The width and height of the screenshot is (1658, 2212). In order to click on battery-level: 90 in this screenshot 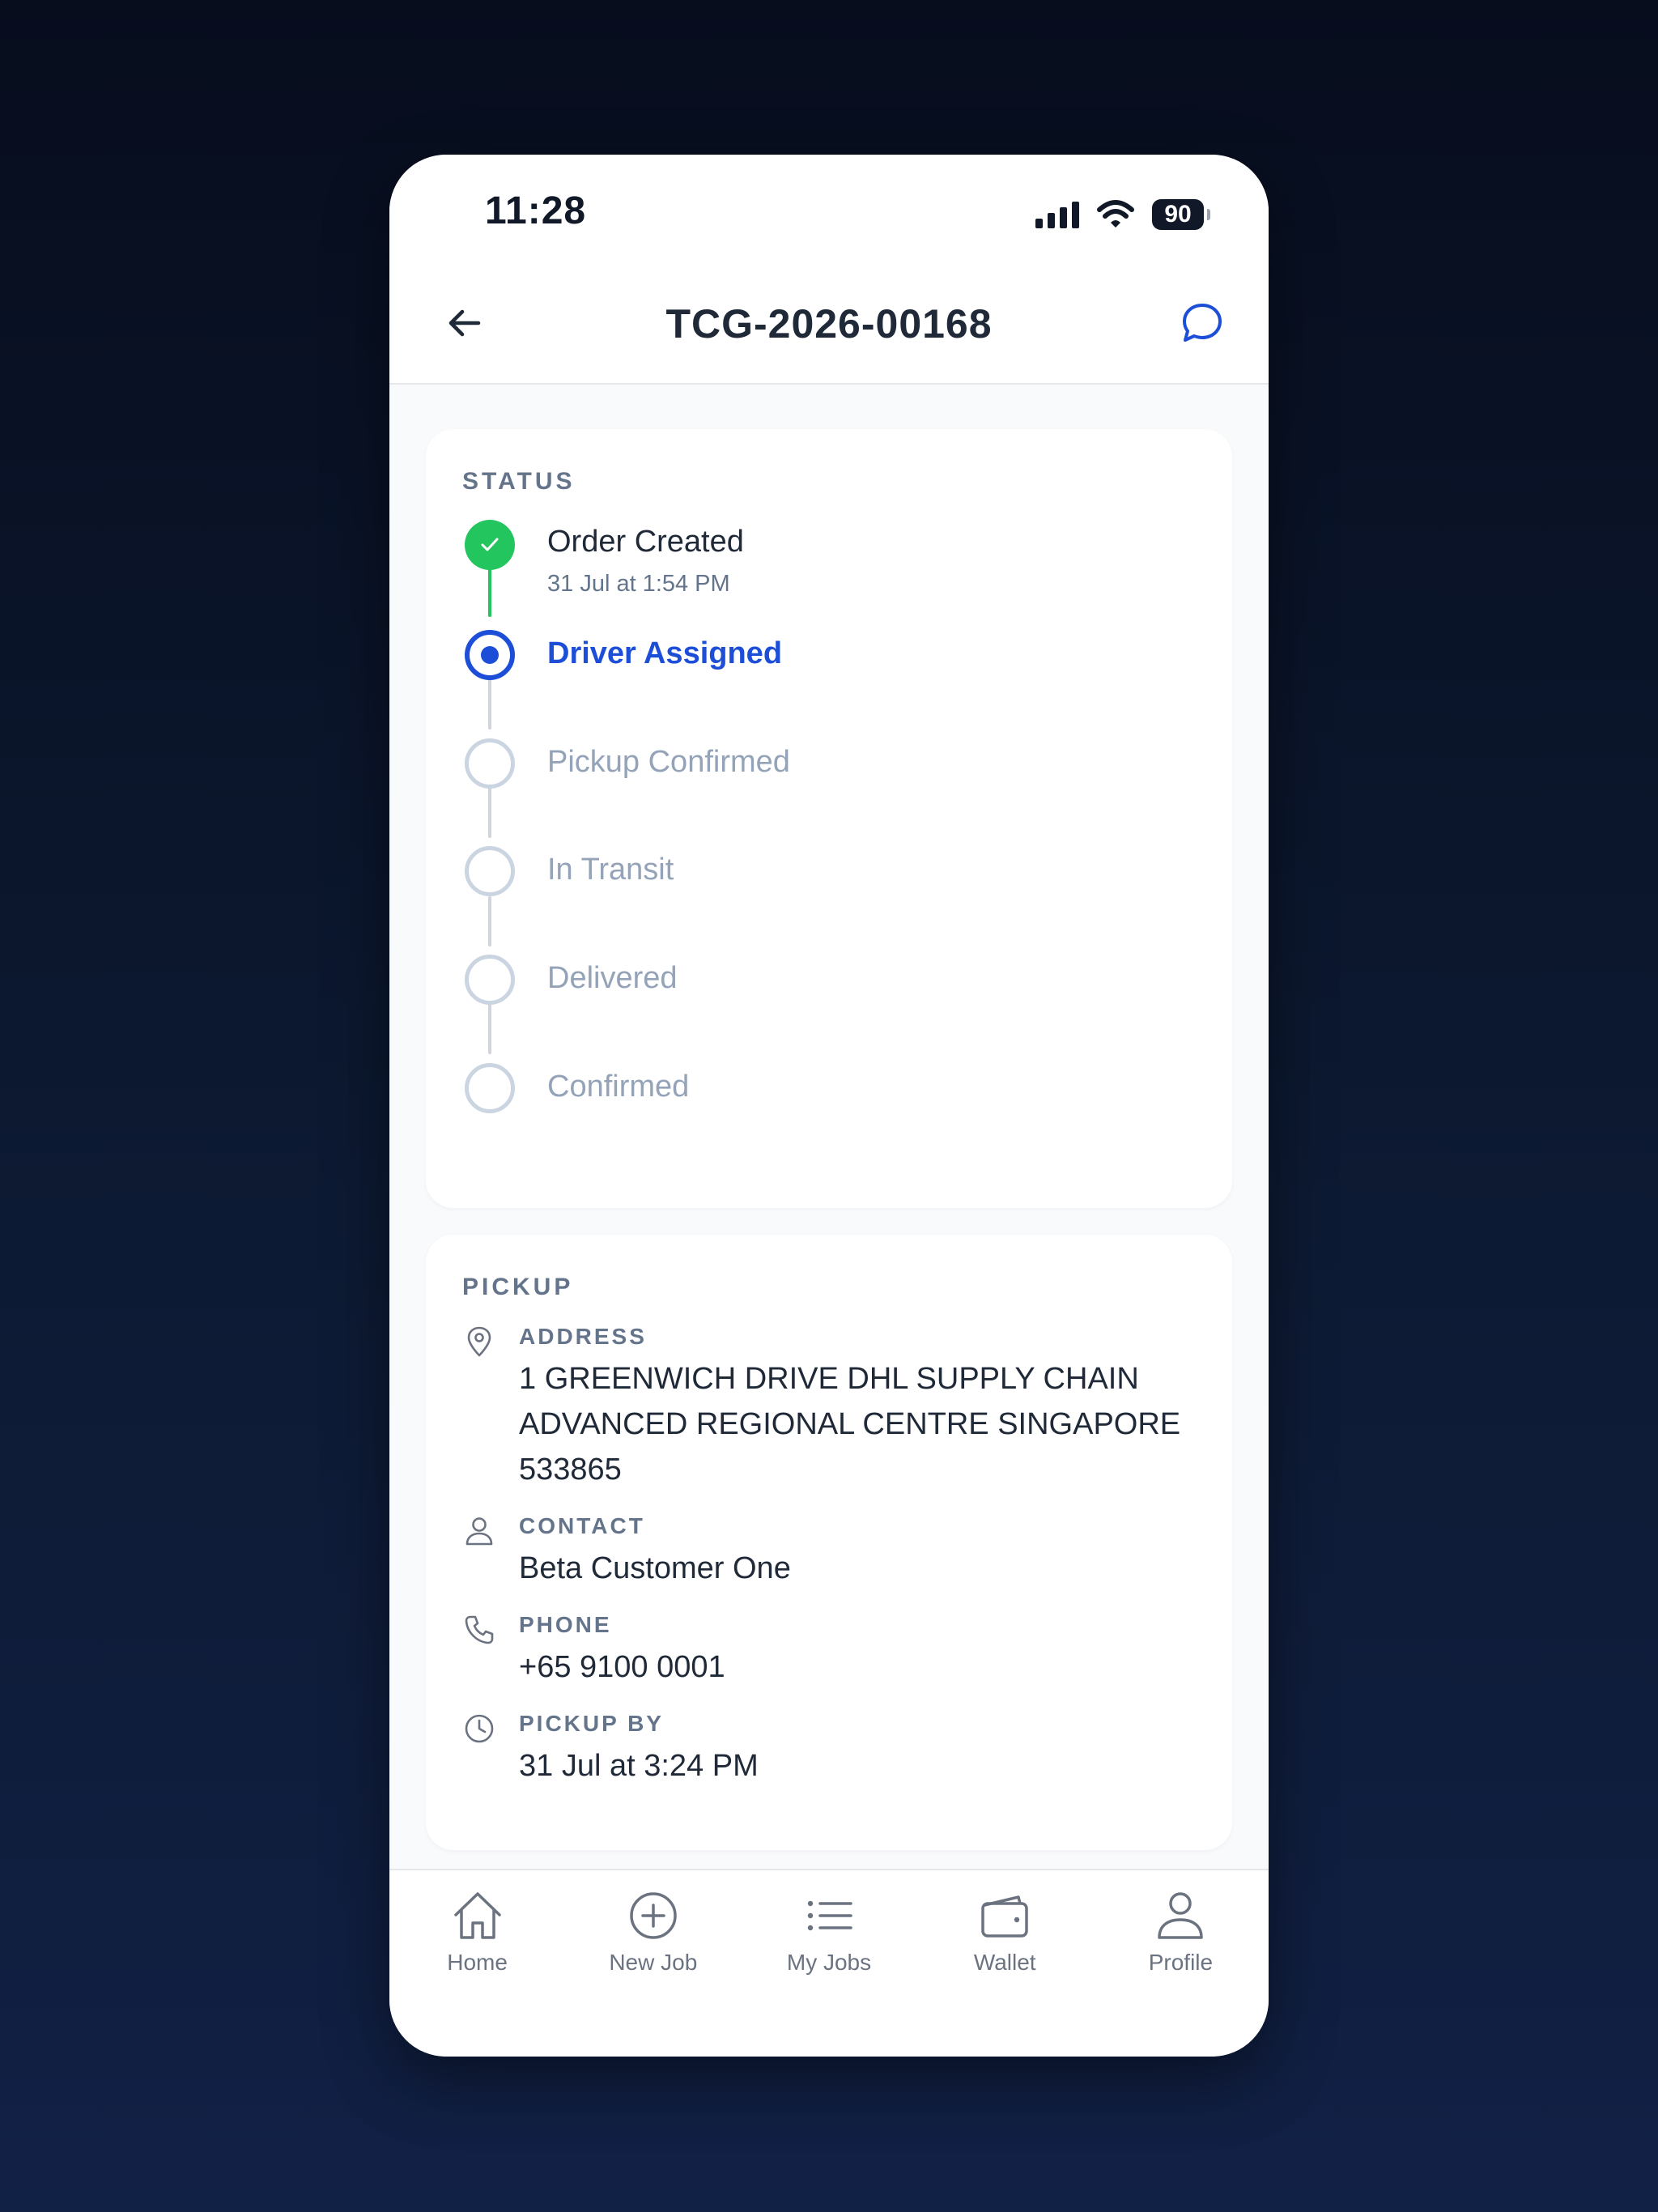, I will do `click(1178, 215)`.